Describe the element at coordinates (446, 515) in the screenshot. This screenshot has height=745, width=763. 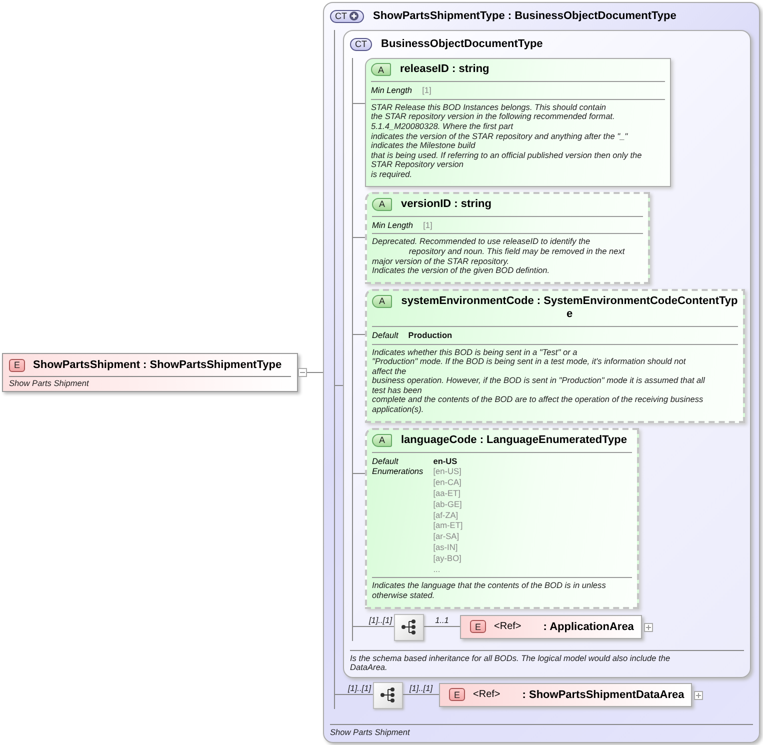
I see `facet-value: [af-ZA]` at that location.